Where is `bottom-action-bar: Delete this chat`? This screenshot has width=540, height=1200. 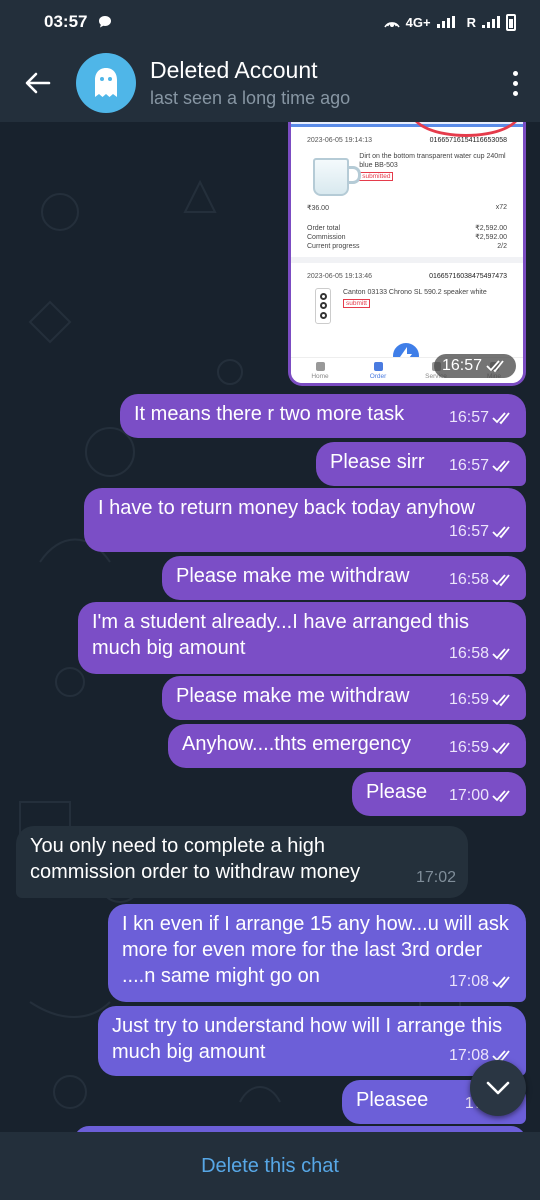
bottom-action-bar: Delete this chat is located at coordinates (270, 1166).